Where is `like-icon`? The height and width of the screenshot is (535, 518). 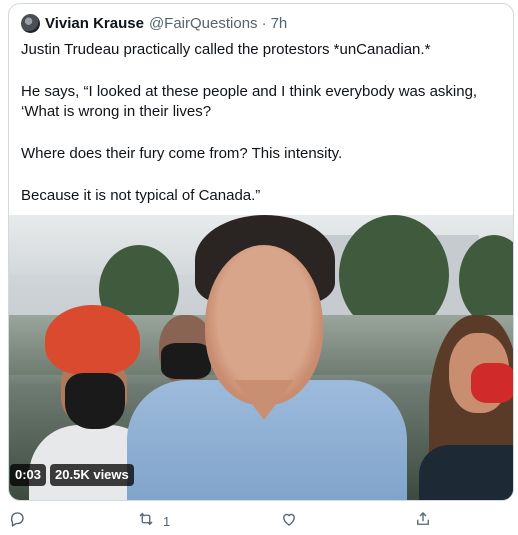
like-icon is located at coordinates (289, 521).